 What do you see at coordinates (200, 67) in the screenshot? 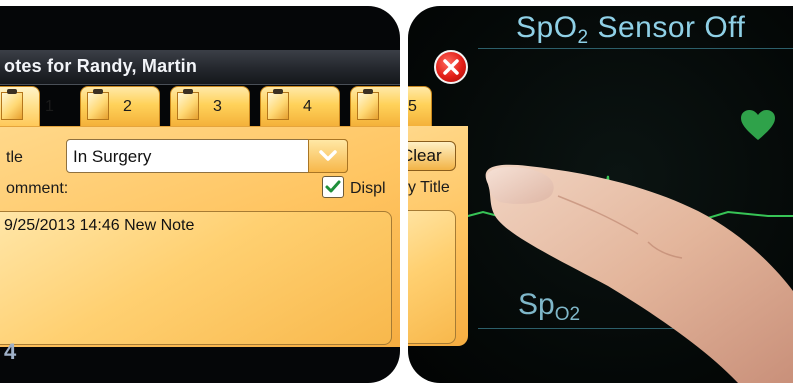
I see `dialog-titlebar: otes for Randy, Martin` at bounding box center [200, 67].